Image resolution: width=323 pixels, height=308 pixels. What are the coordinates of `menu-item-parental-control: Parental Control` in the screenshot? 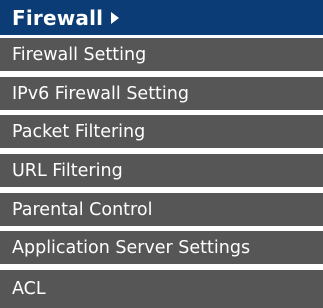 It's located at (161, 209).